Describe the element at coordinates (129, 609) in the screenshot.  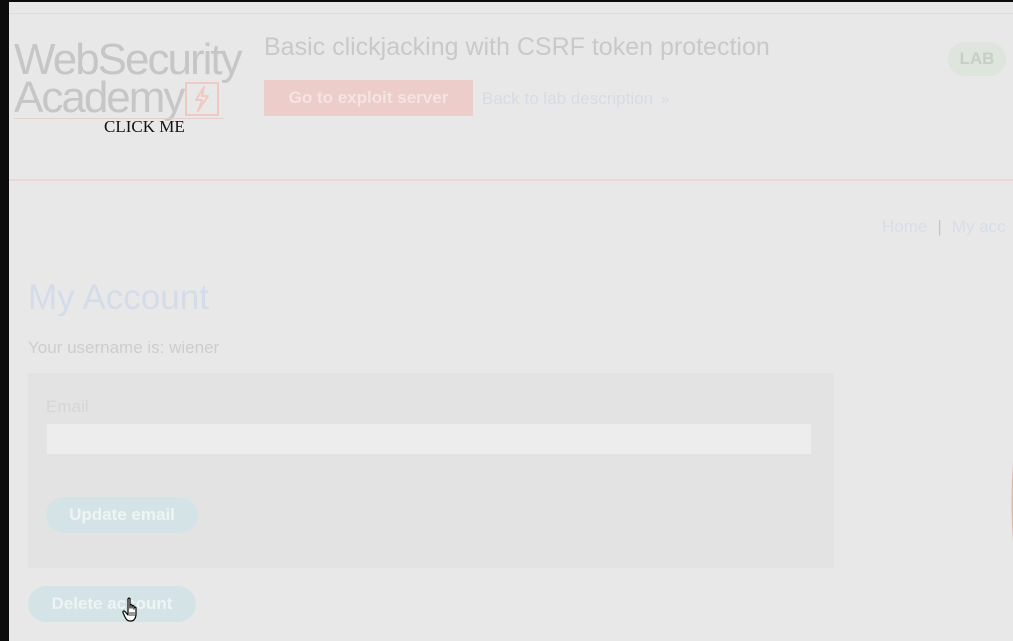
I see `hand-pointer-cursor-icon` at that location.